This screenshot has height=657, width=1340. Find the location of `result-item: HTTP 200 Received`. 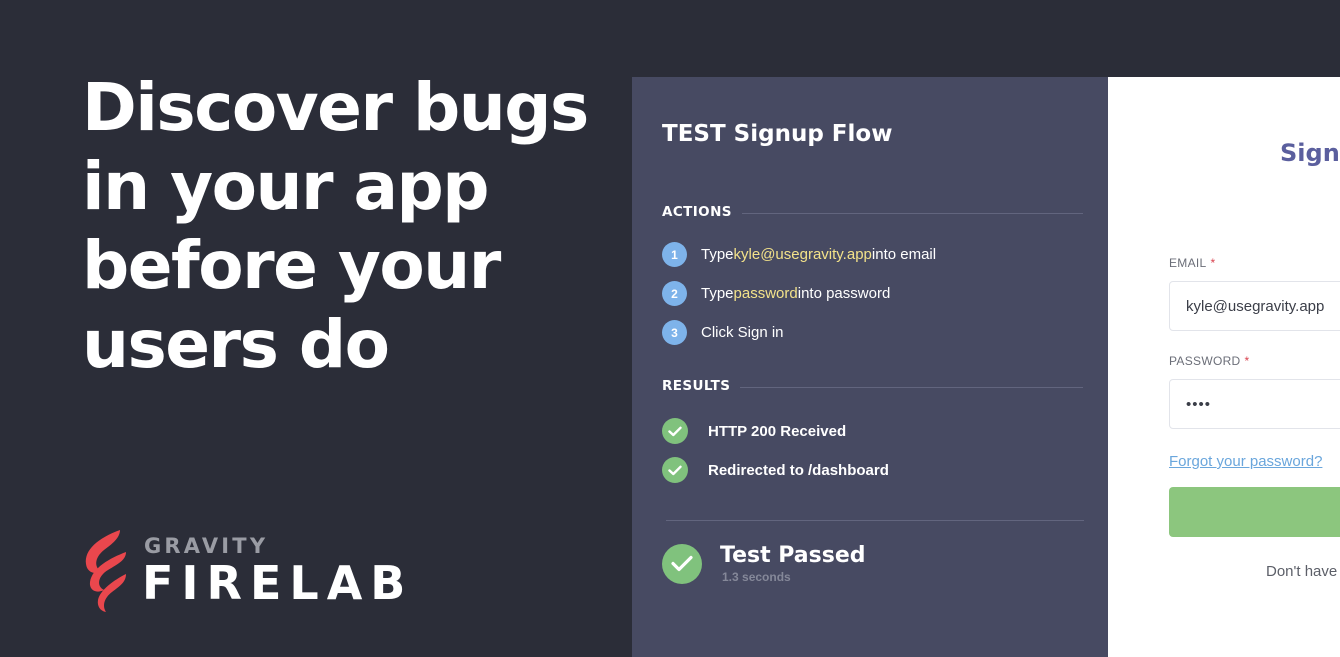

result-item: HTTP 200 Received is located at coordinates (754, 431).